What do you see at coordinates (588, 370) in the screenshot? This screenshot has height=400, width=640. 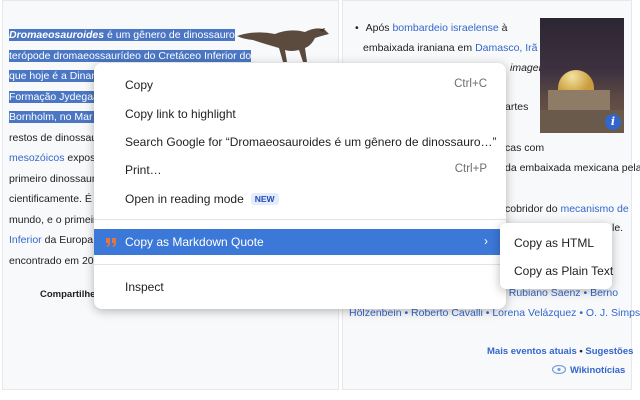 I see `wikinews-link: Wikinotícias` at bounding box center [588, 370].